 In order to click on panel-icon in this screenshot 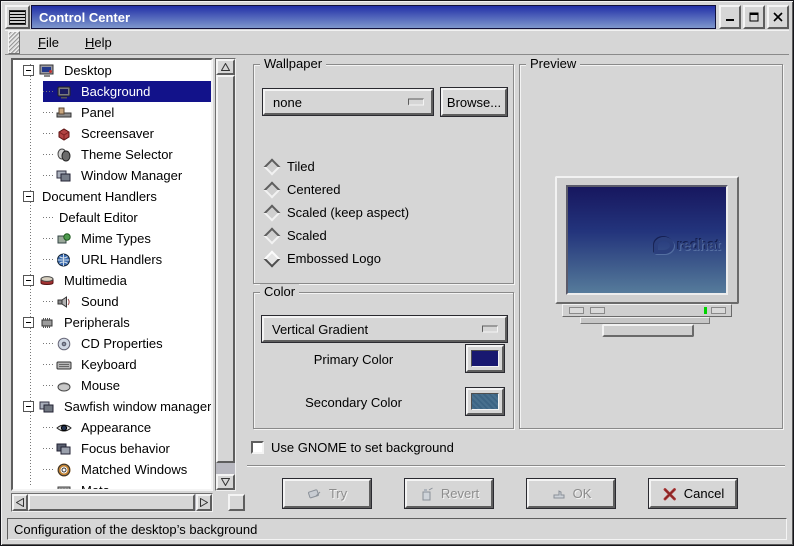, I will do `click(64, 112)`.